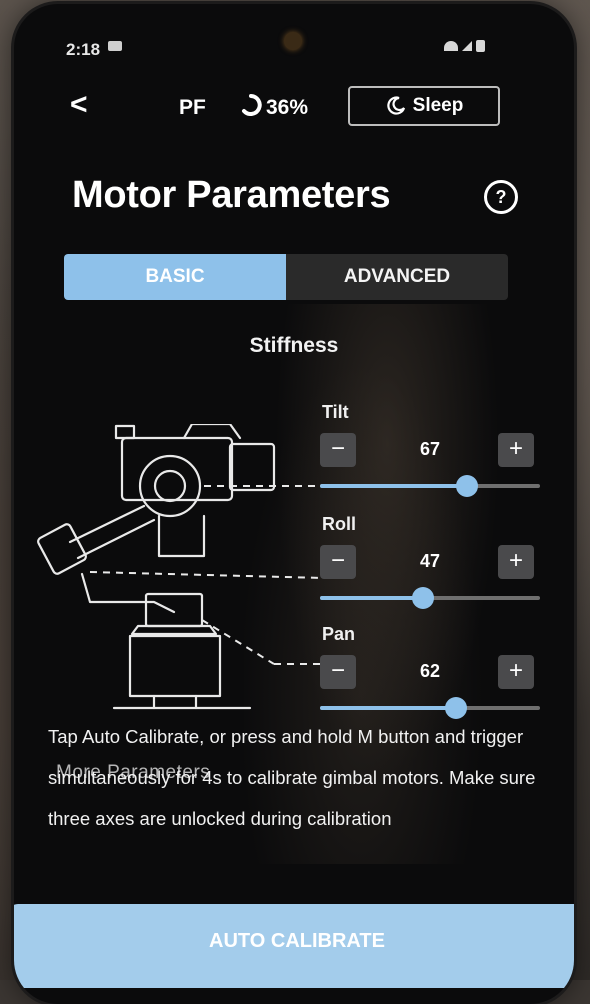 This screenshot has width=590, height=1004. I want to click on battery-icon, so click(480, 46).